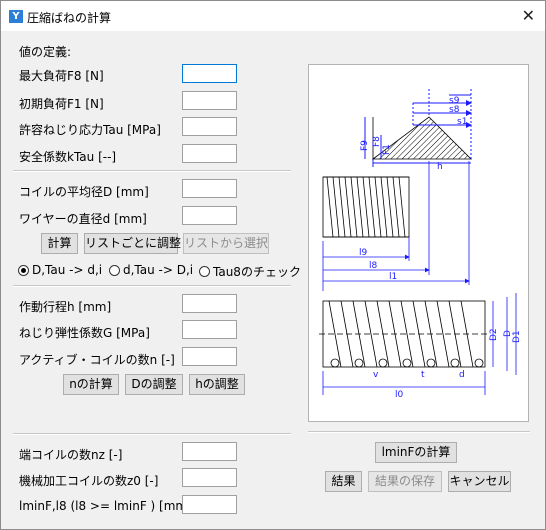 The image size is (546, 530). What do you see at coordinates (416, 130) in the screenshot?
I see `force-diagram: s9 s8 s1 F9 F8 F1 h` at bounding box center [416, 130].